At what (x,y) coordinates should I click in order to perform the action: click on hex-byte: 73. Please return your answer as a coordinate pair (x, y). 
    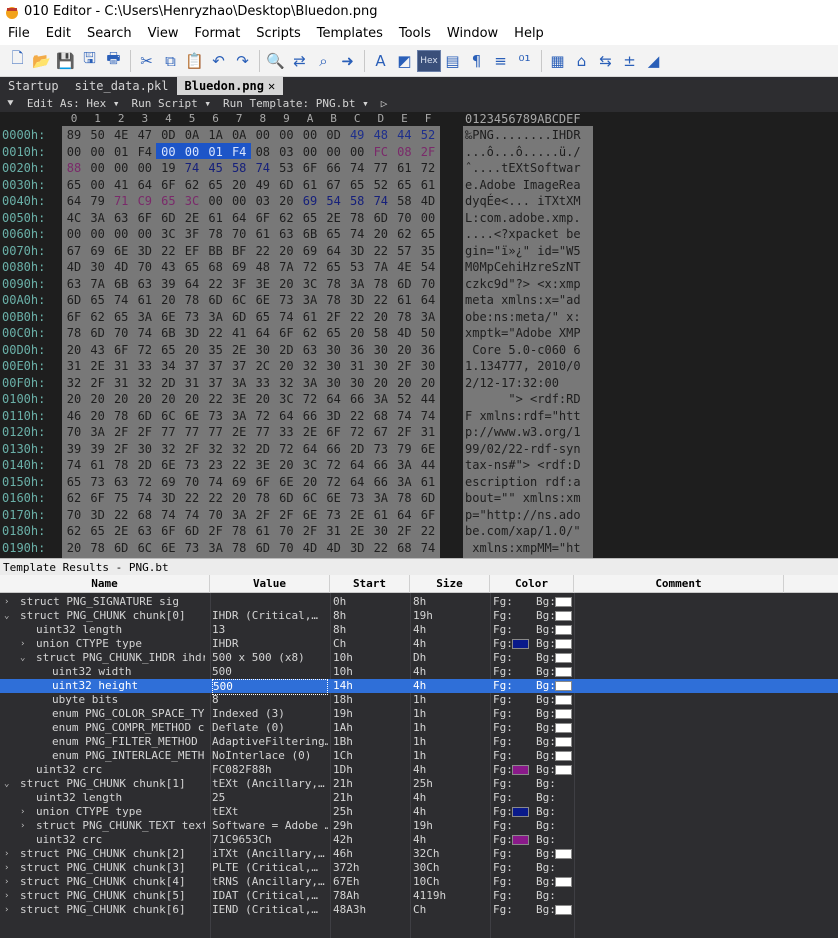
    Looking at the image, I should click on (357, 498).